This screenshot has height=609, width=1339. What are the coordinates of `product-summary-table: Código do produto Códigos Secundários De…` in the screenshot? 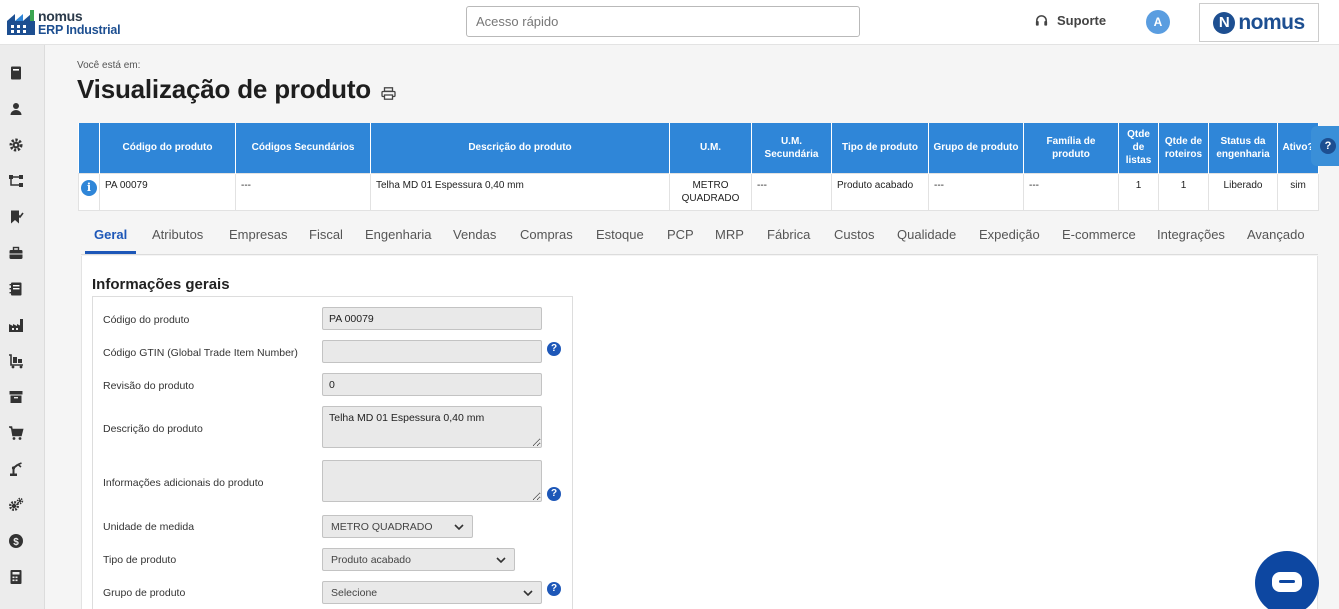 It's located at (698, 167).